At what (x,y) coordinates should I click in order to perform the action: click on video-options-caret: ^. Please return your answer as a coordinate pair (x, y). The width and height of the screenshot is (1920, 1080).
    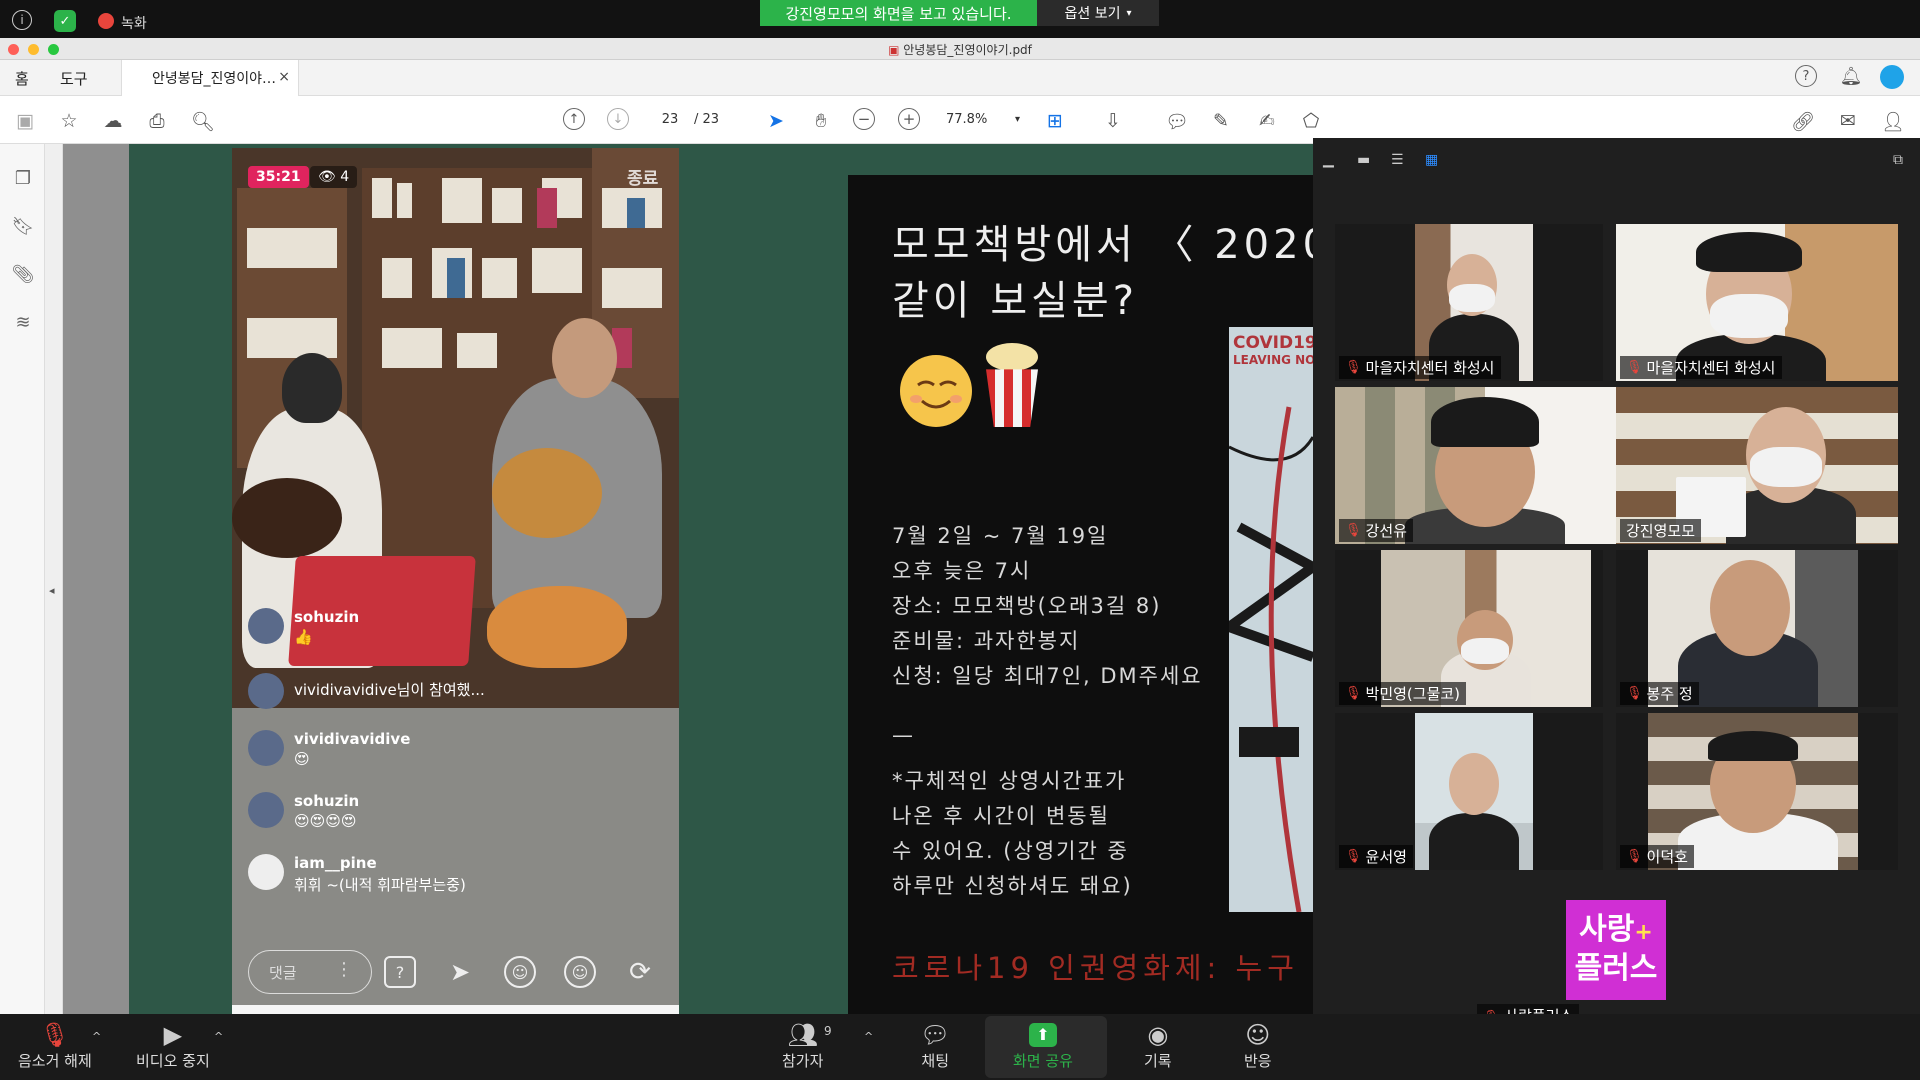
    Looking at the image, I should click on (218, 1036).